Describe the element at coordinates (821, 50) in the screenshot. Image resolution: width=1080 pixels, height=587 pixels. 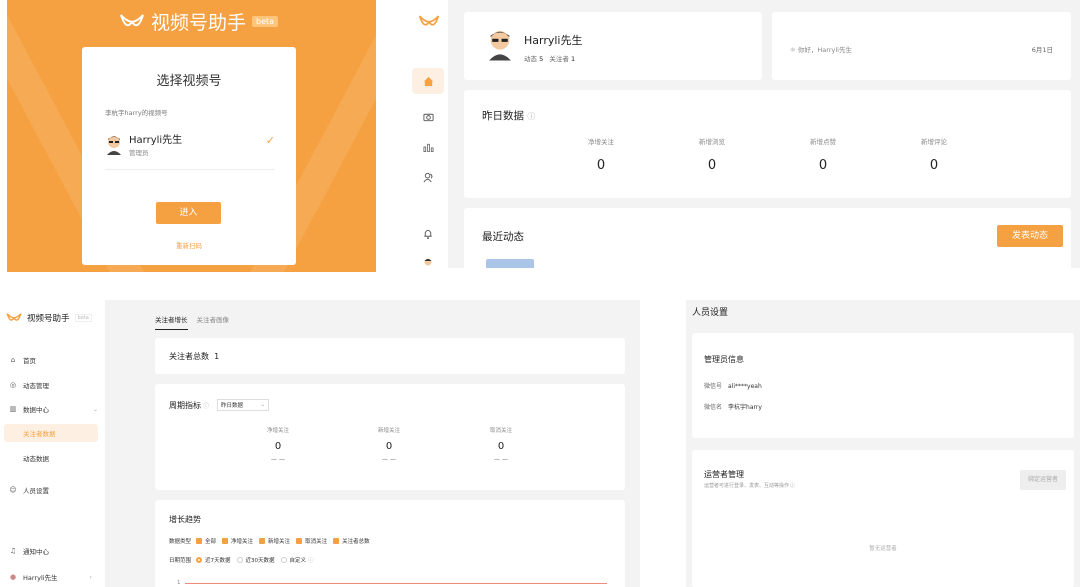
I see `greeting-text: ☼ 你好，Harryli先生` at that location.